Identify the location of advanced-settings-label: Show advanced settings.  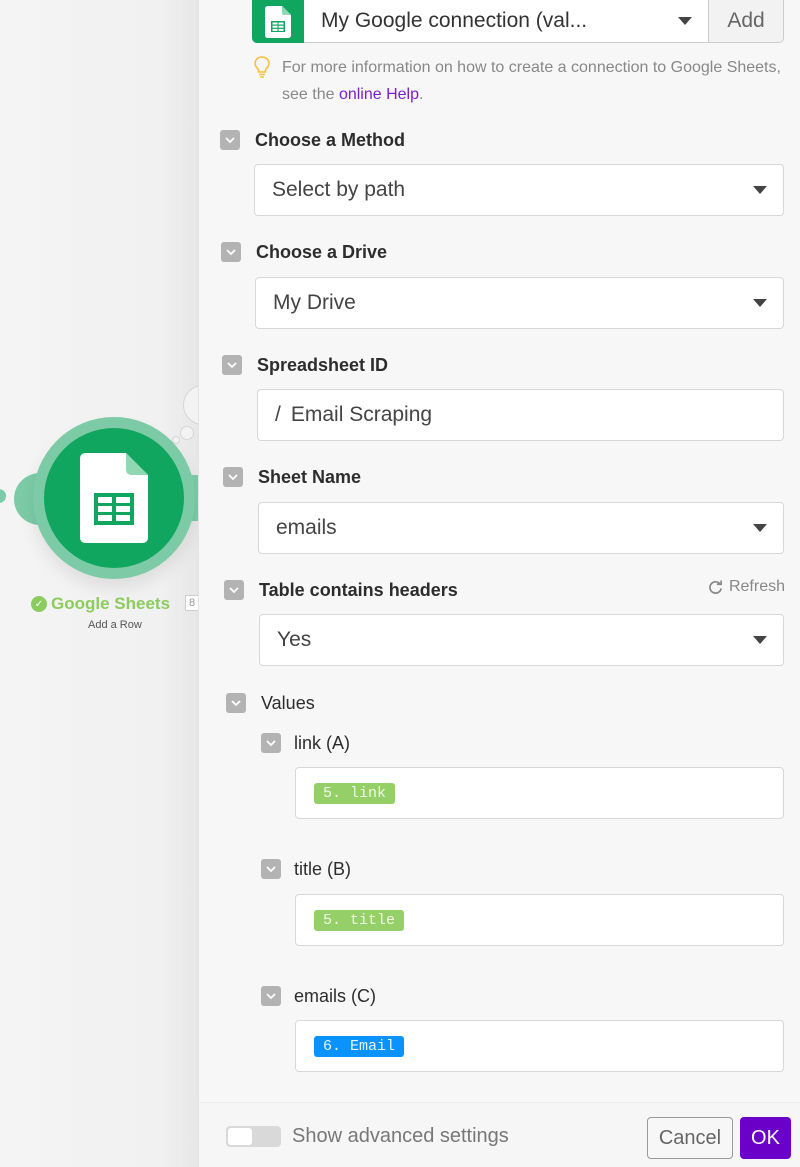
(400, 1136).